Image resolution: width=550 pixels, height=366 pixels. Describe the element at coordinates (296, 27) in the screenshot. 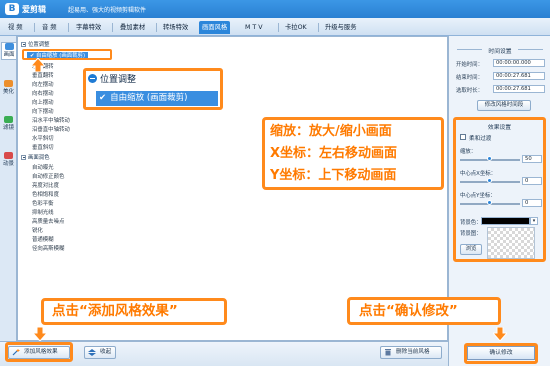

I see `menu-karaoke: 卡拉OK` at that location.